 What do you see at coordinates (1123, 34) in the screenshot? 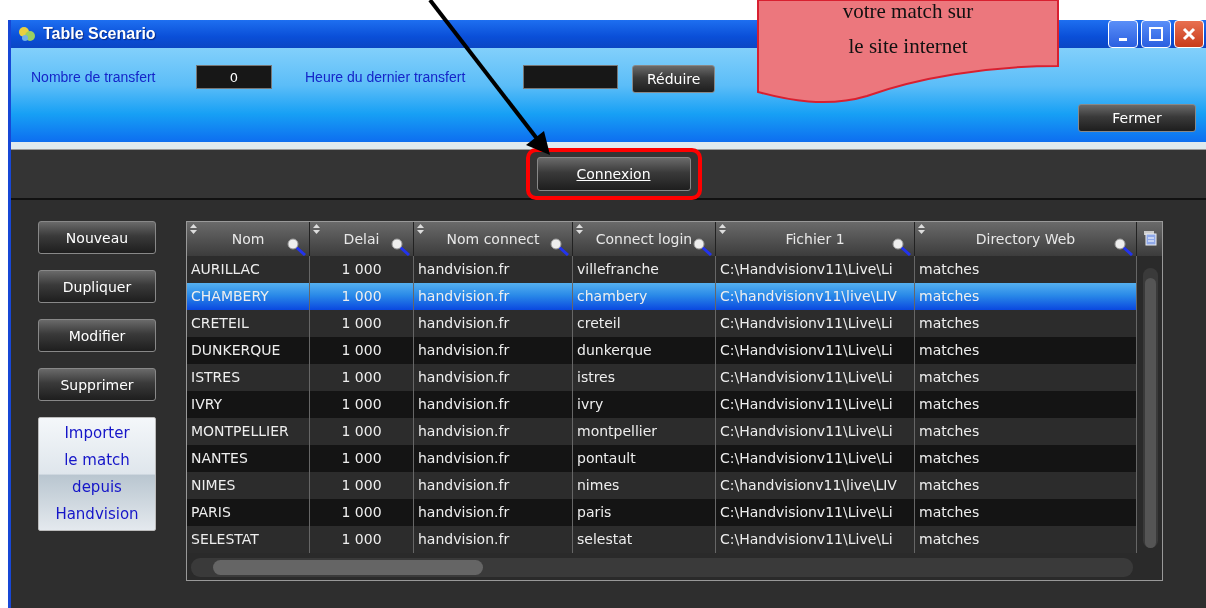
I see `minimize-button` at bounding box center [1123, 34].